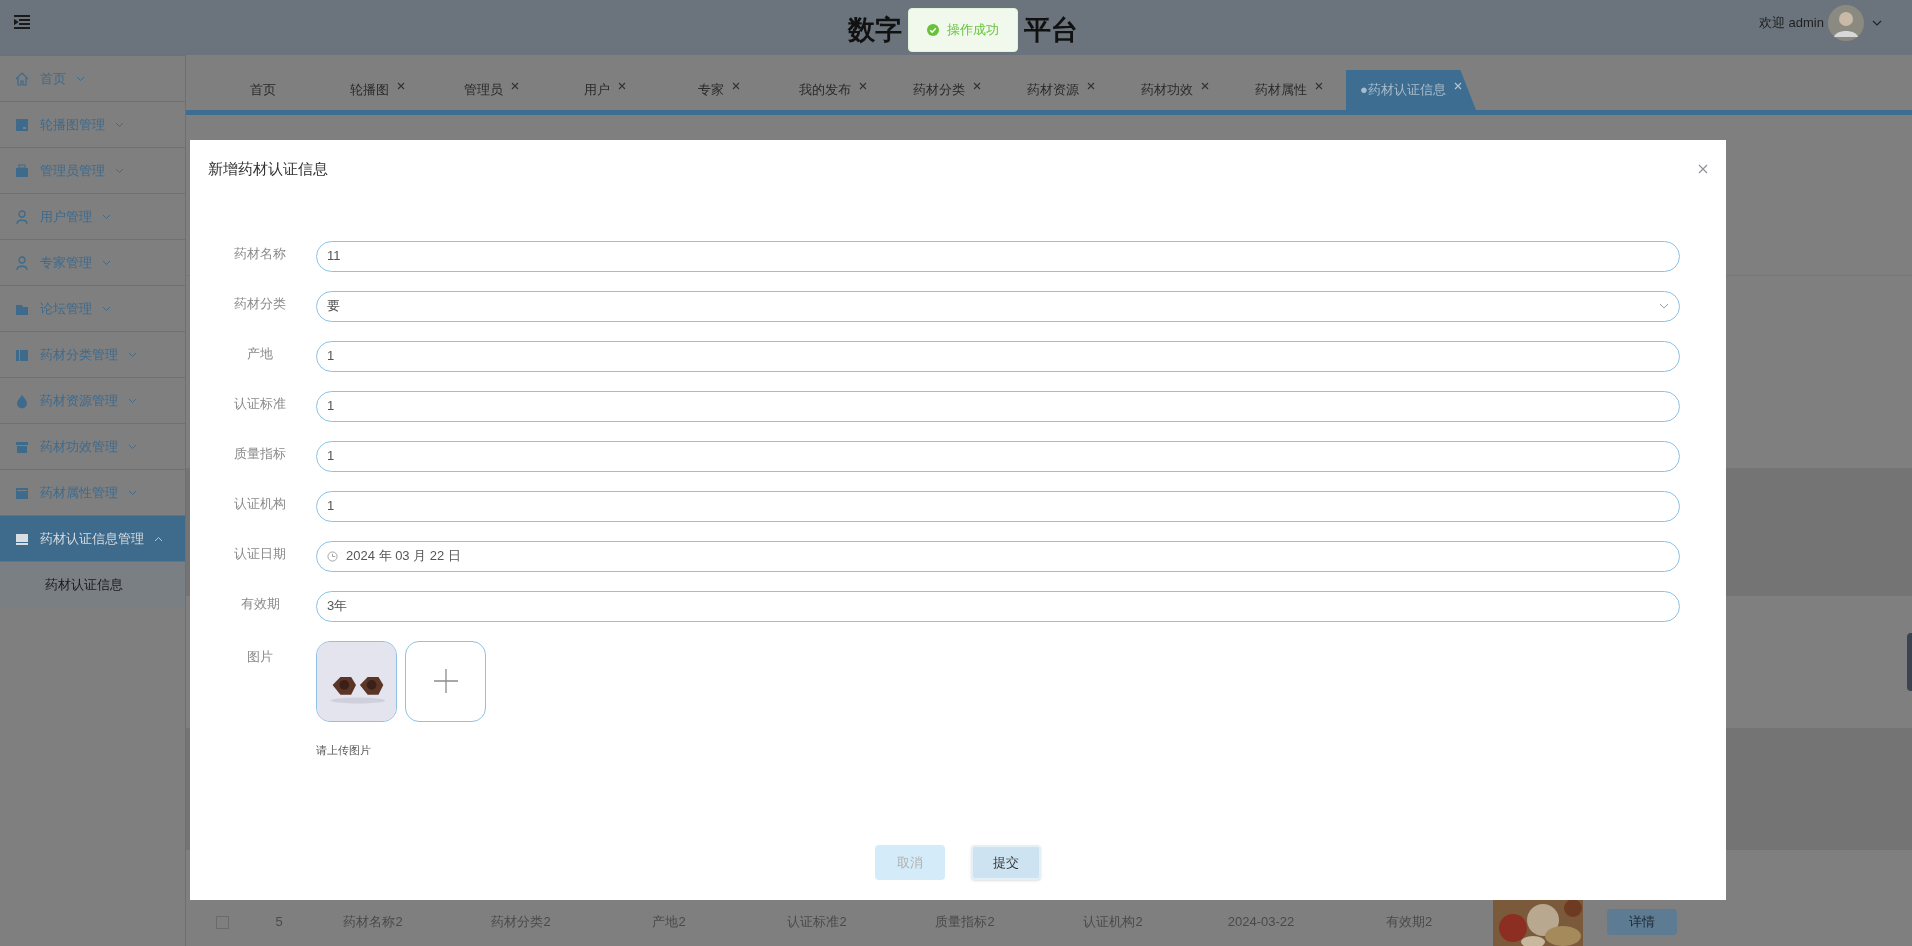  I want to click on tab: 管理员, so click(491, 90).